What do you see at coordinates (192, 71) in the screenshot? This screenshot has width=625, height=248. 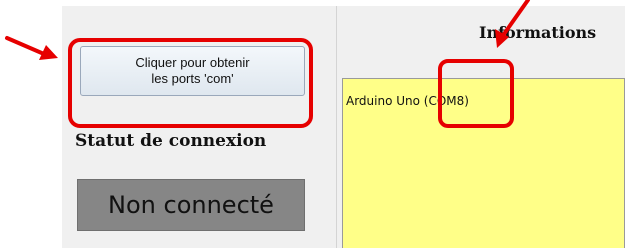 I see `get-com-ports-button: Cliquer pour obtenir les ports 'com'` at bounding box center [192, 71].